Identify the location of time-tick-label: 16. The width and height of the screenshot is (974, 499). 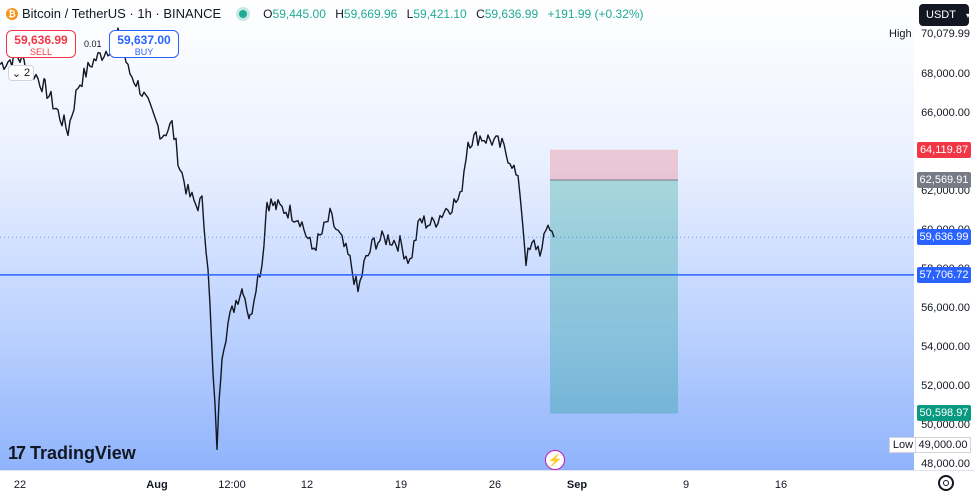
(781, 485).